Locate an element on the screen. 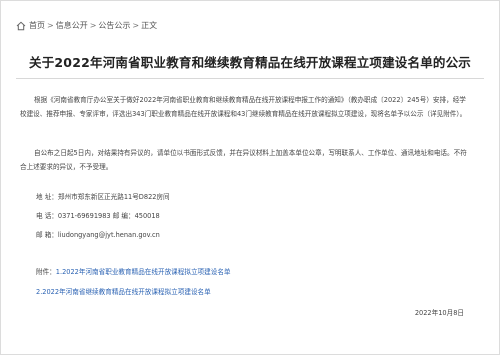 This screenshot has height=355, width=500. breadcrumb: 首页 > 信息公开 > 公告公示 > 正文 is located at coordinates (86, 26).